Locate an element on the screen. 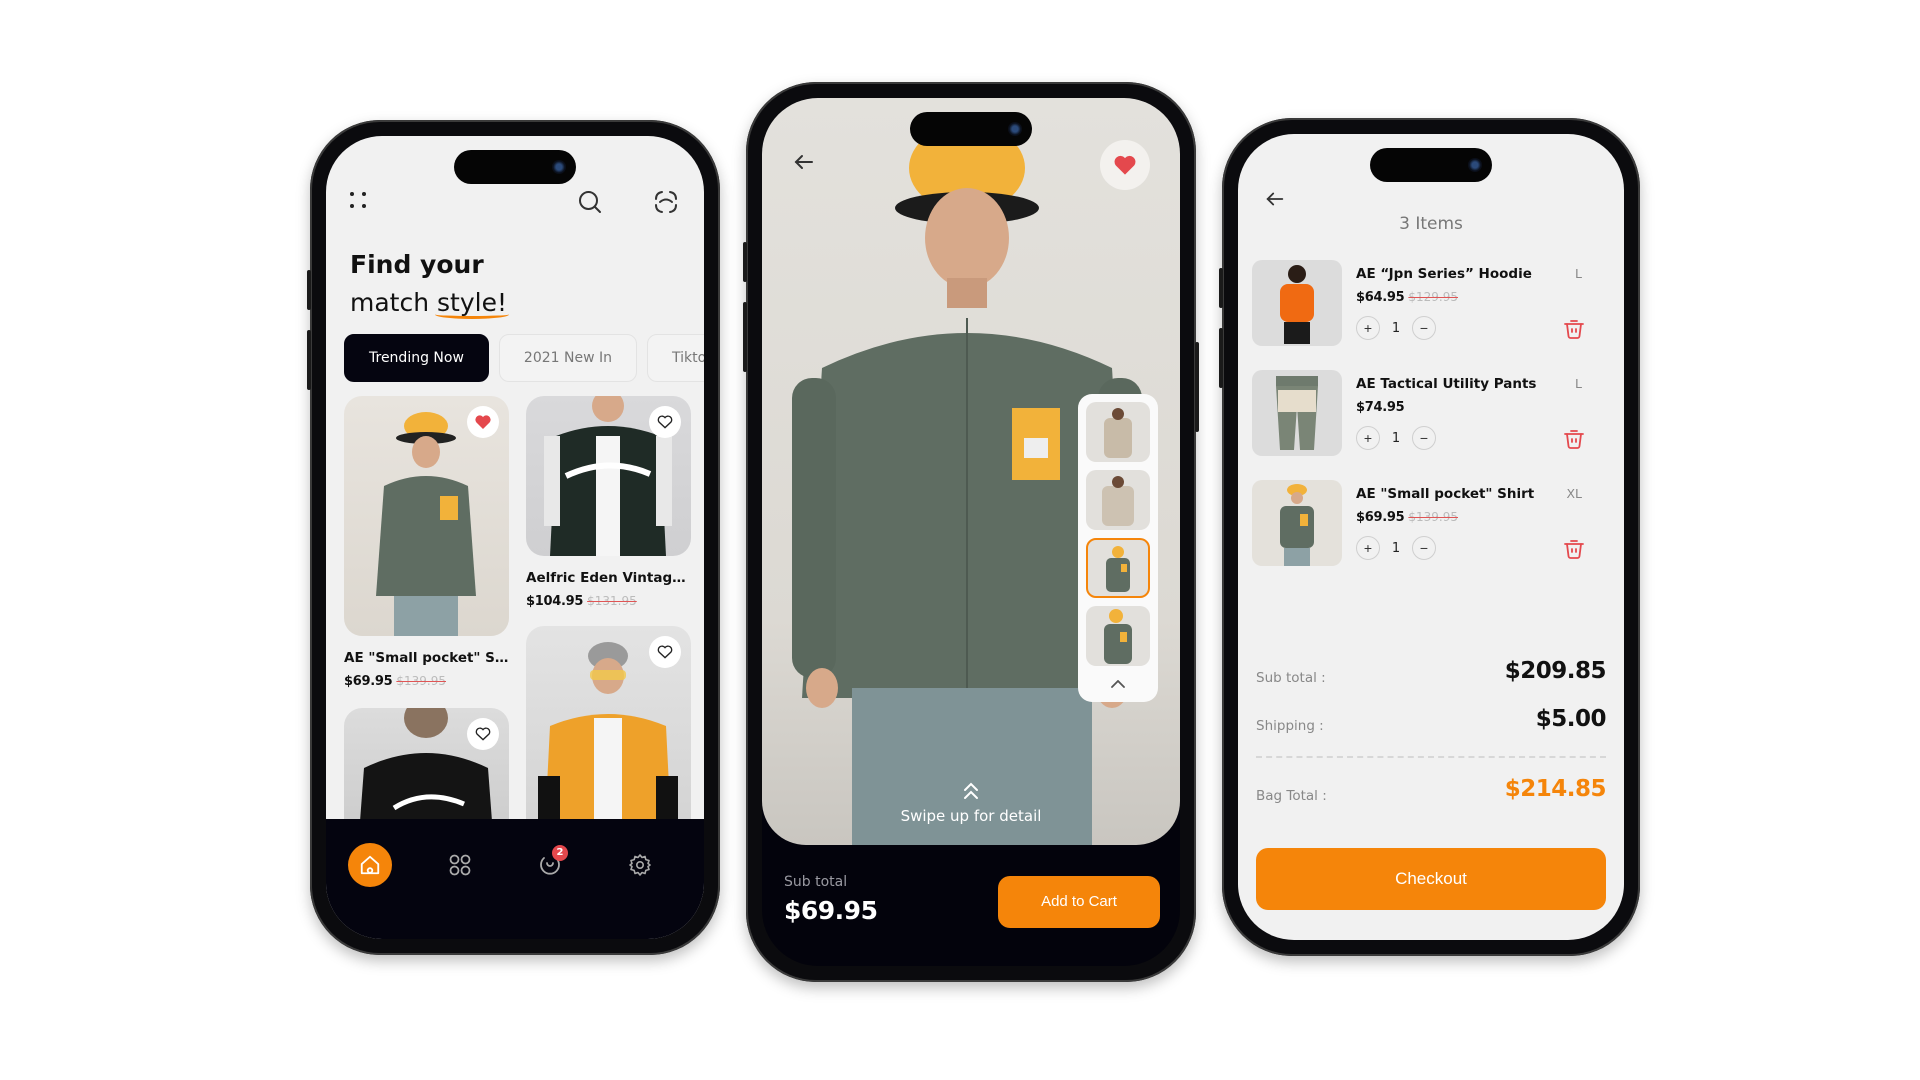 The height and width of the screenshot is (1080, 1920). product-card is located at coordinates (608, 736).